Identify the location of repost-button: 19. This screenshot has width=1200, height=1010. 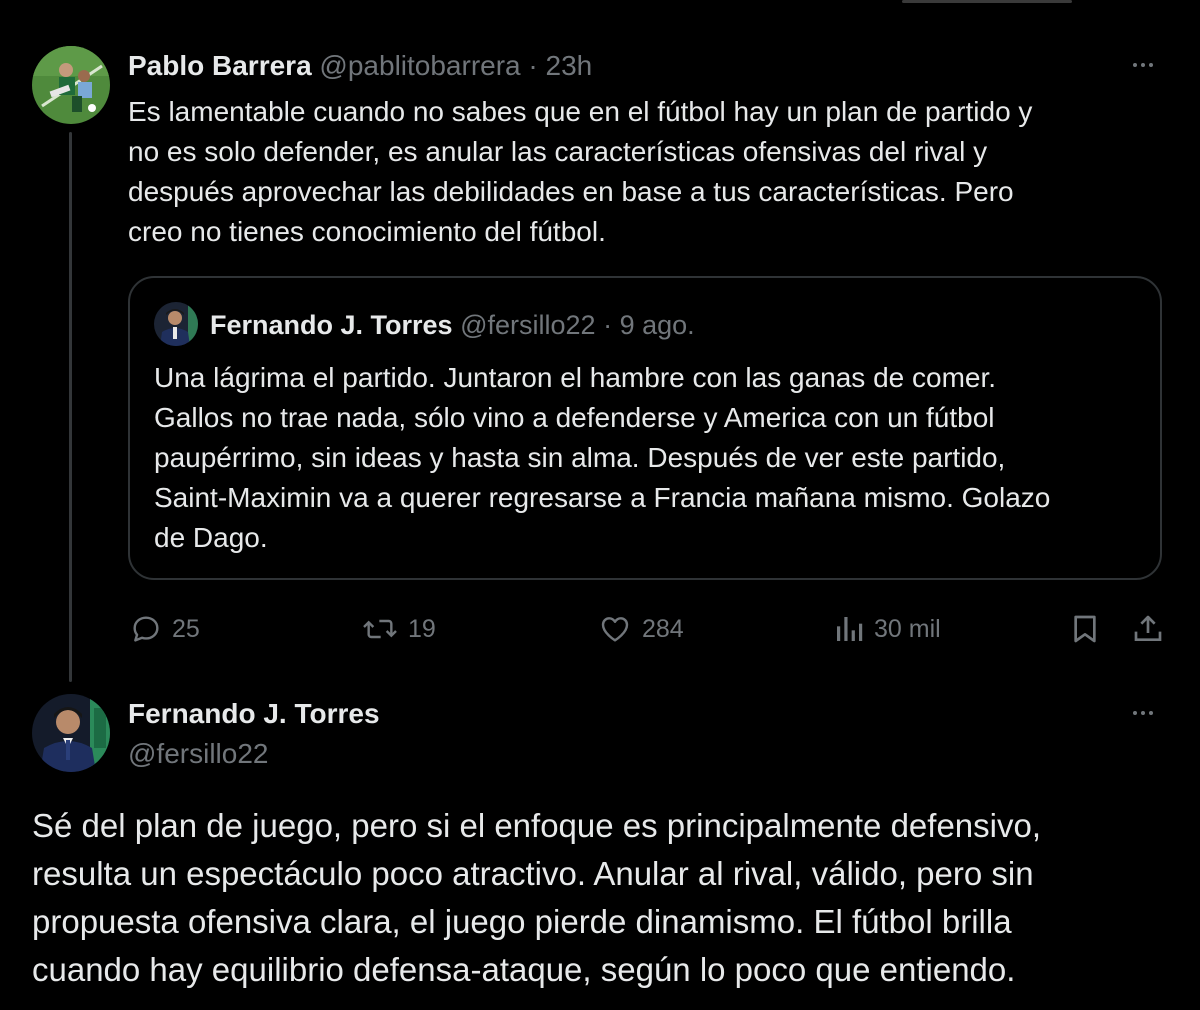
(399, 629).